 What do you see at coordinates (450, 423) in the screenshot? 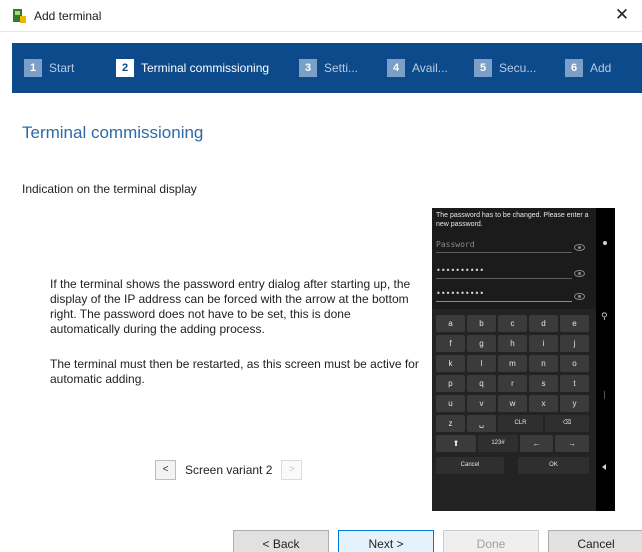
I see `keyboard-key: z` at bounding box center [450, 423].